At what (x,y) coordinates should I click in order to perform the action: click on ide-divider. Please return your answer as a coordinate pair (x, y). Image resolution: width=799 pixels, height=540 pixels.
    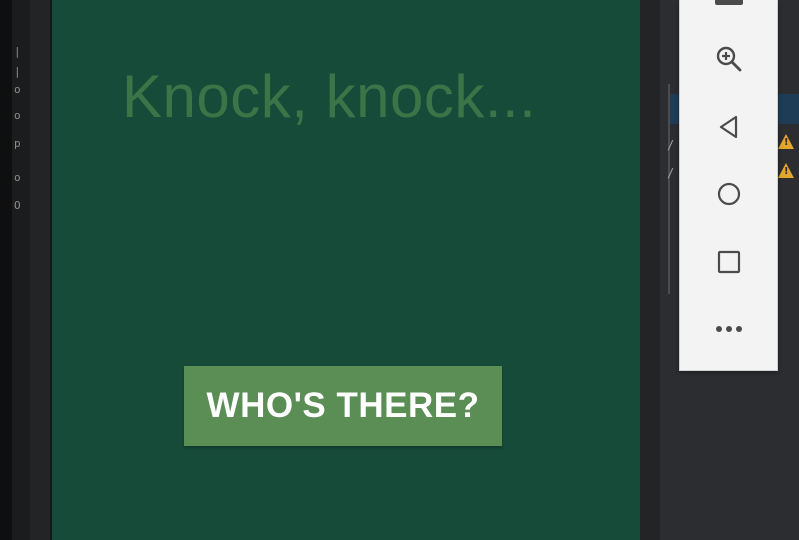
    Looking at the image, I should click on (669, 189).